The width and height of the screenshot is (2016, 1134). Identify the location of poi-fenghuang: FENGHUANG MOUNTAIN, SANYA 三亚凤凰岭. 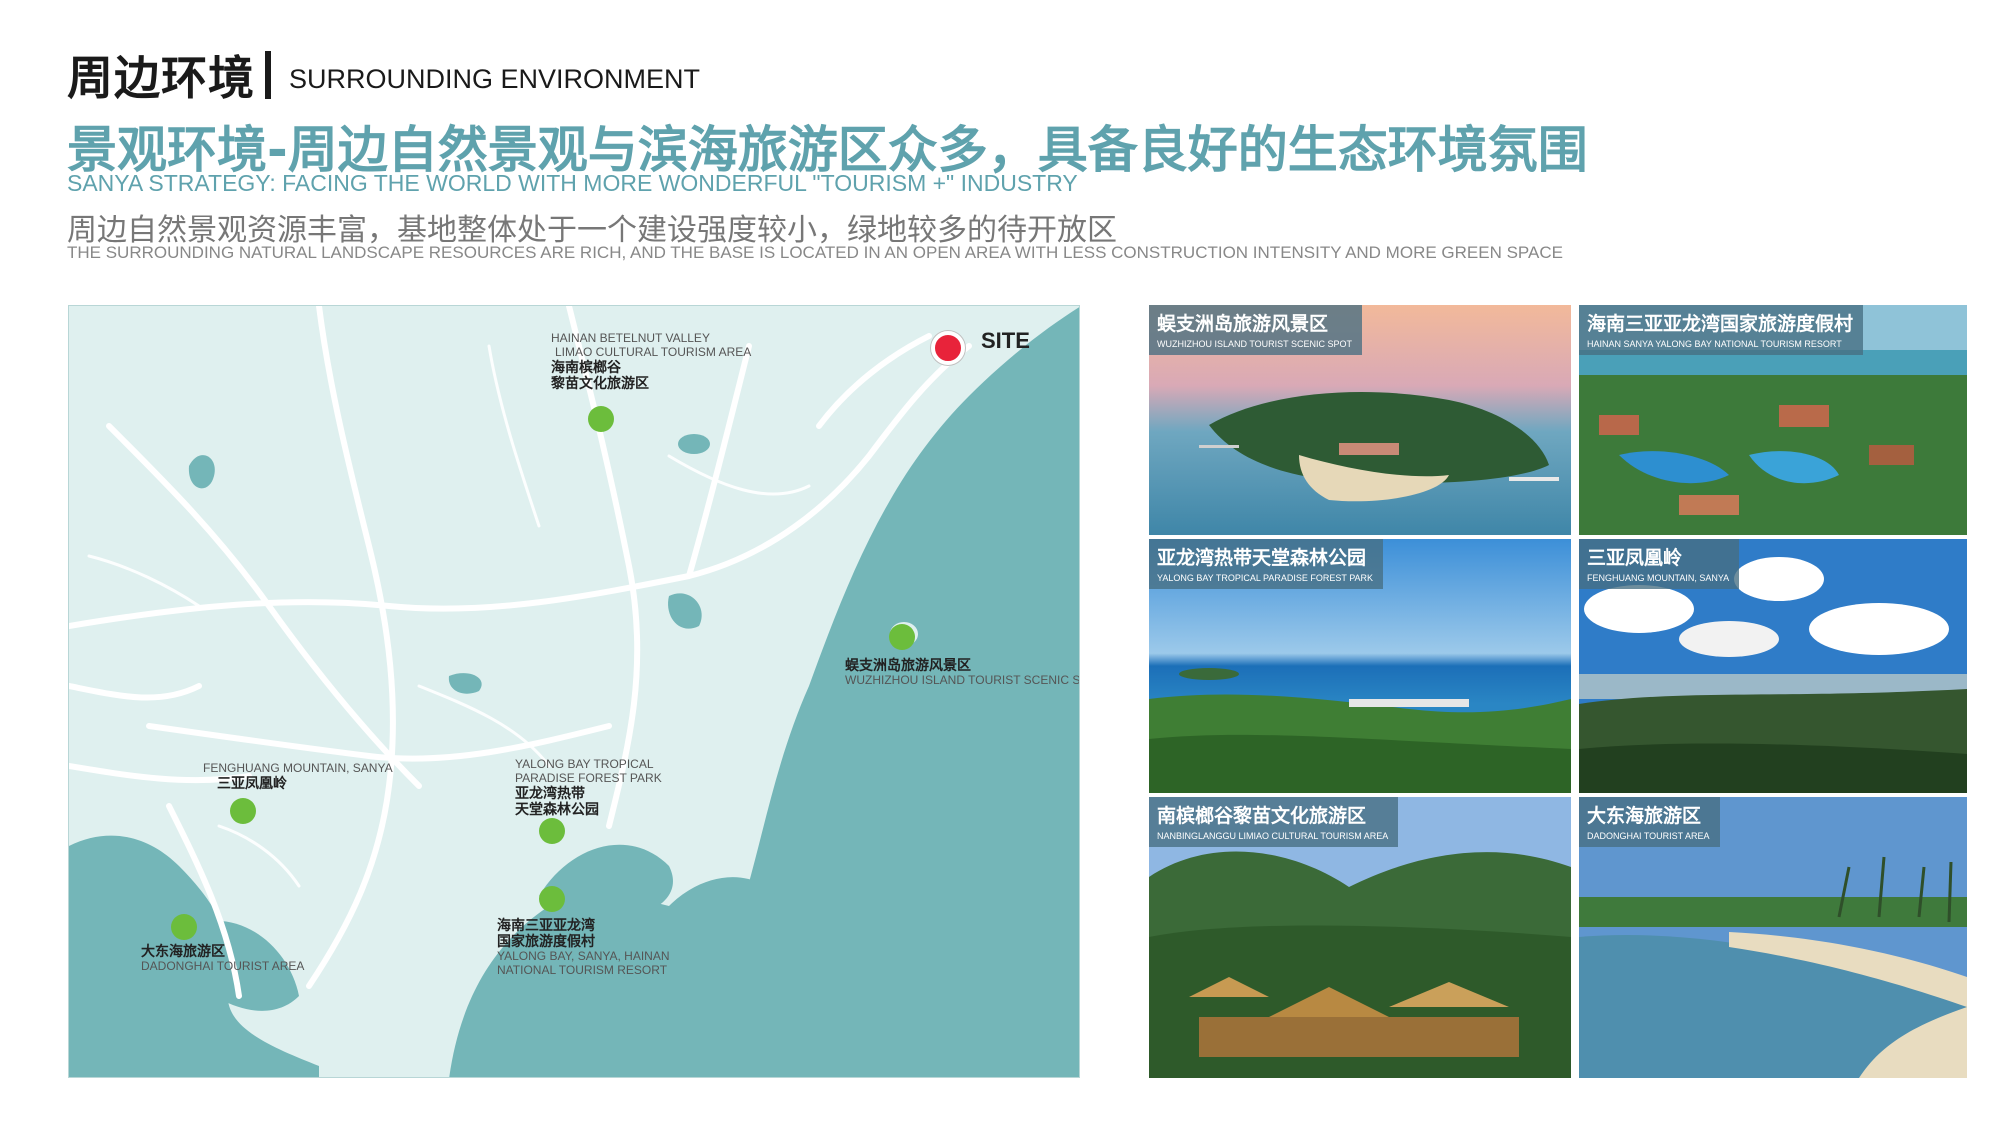
(298, 776).